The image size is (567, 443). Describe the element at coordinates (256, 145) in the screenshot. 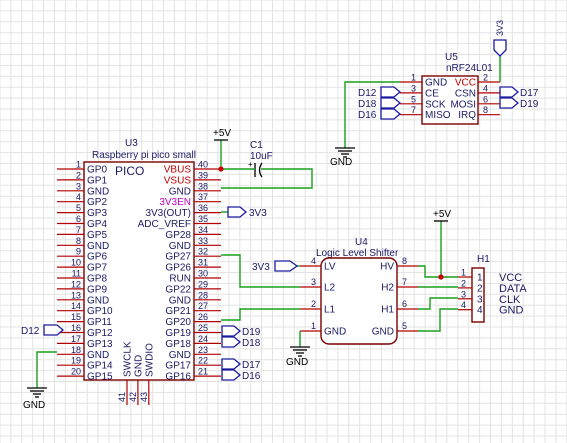

I see `c1-designator: C1` at that location.